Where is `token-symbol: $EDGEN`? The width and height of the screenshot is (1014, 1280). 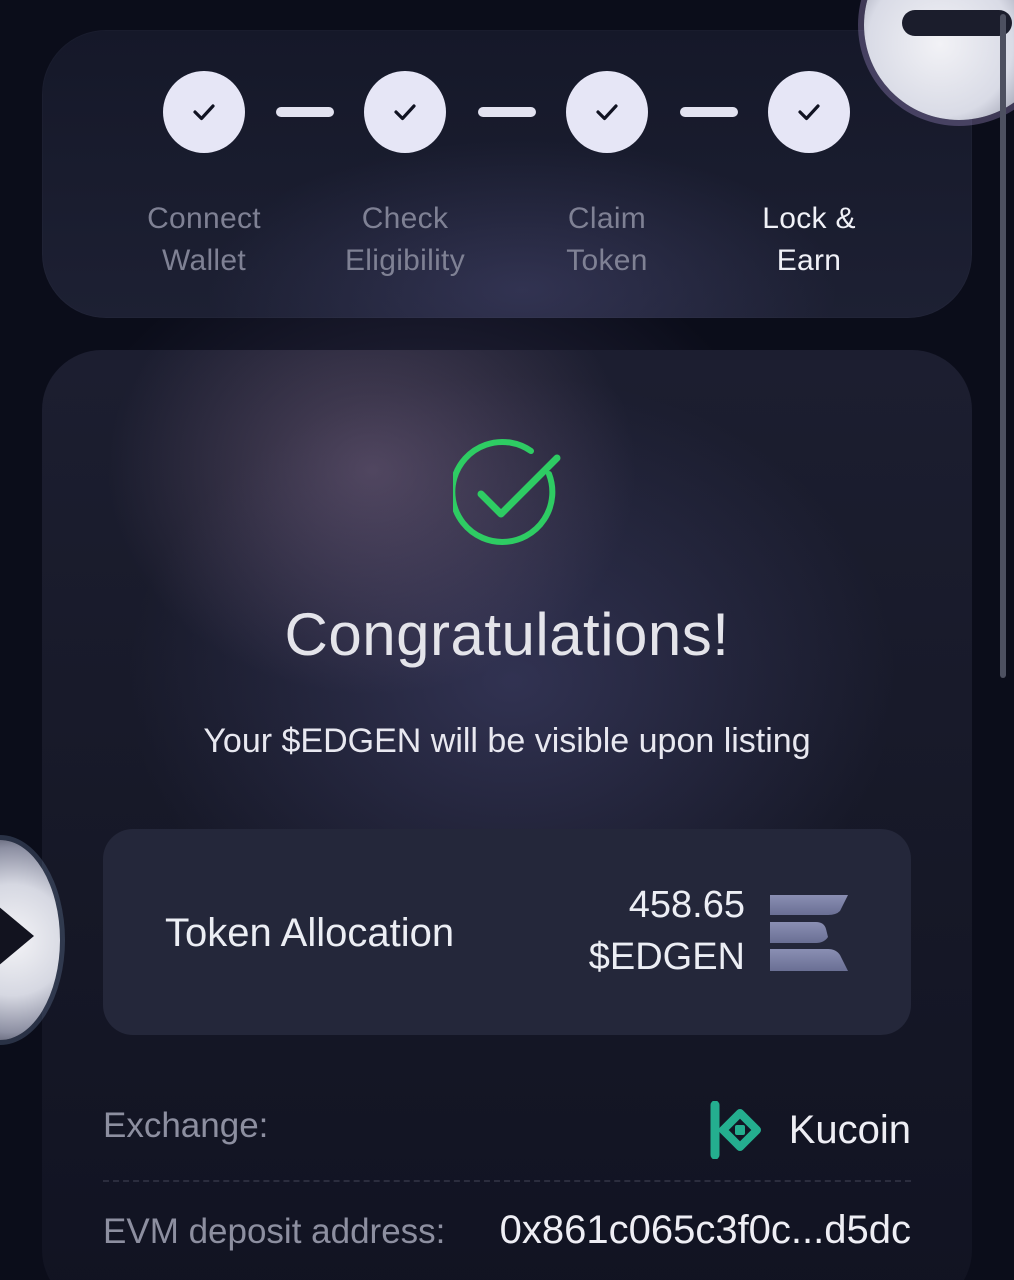 token-symbol: $EDGEN is located at coordinates (666, 957).